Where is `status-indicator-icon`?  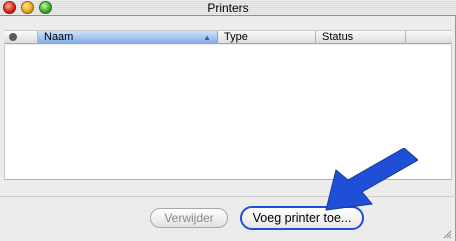
status-indicator-icon is located at coordinates (13, 37).